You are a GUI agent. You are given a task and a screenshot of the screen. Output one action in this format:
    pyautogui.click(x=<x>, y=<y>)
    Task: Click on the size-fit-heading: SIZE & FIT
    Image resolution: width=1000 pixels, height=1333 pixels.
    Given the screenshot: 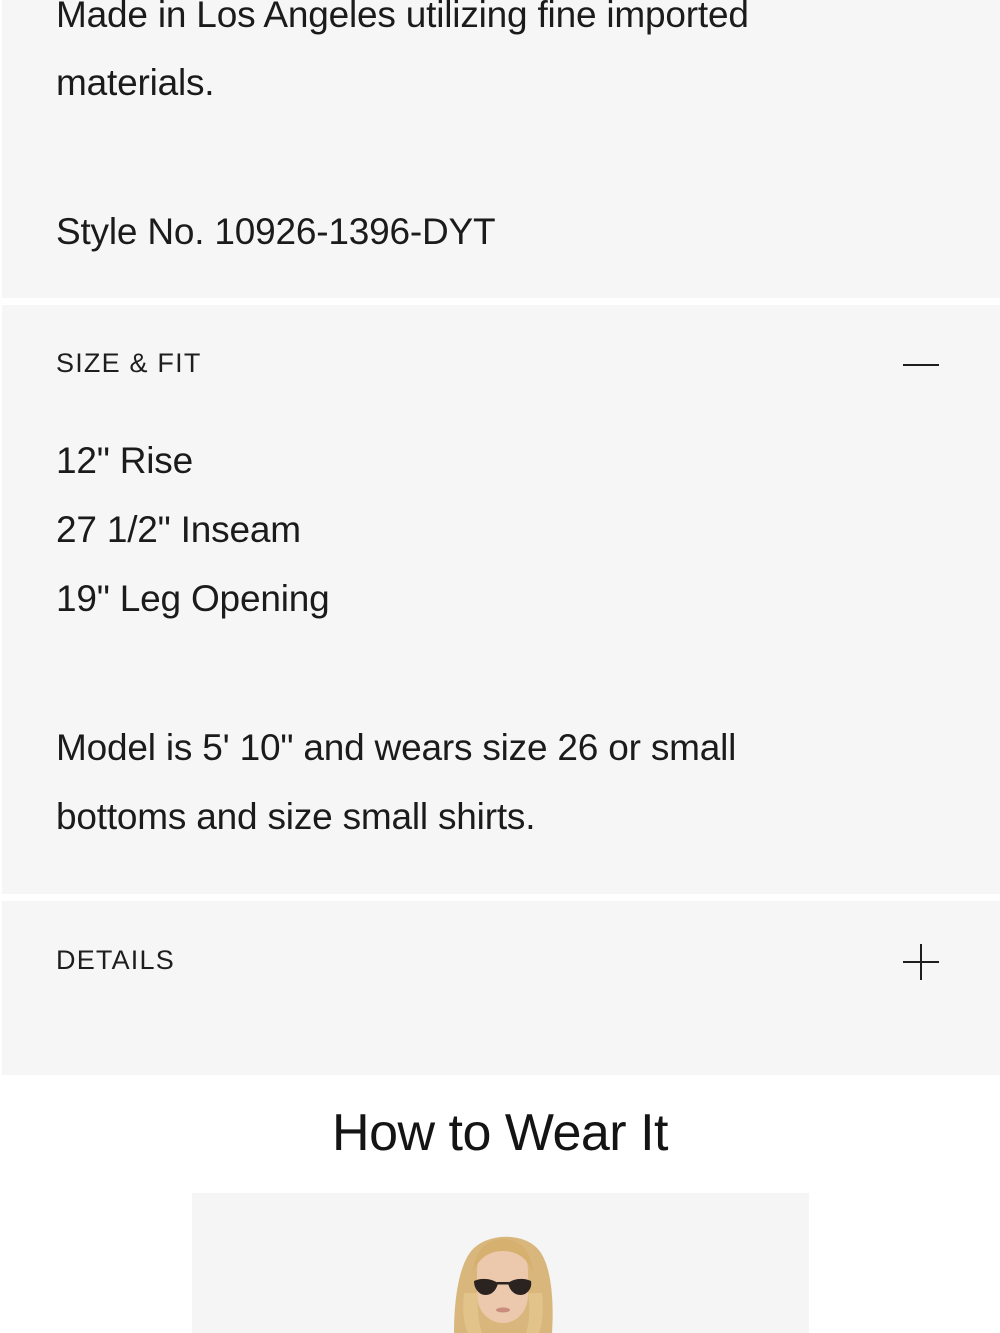 What is the action you would take?
    pyautogui.click(x=129, y=363)
    